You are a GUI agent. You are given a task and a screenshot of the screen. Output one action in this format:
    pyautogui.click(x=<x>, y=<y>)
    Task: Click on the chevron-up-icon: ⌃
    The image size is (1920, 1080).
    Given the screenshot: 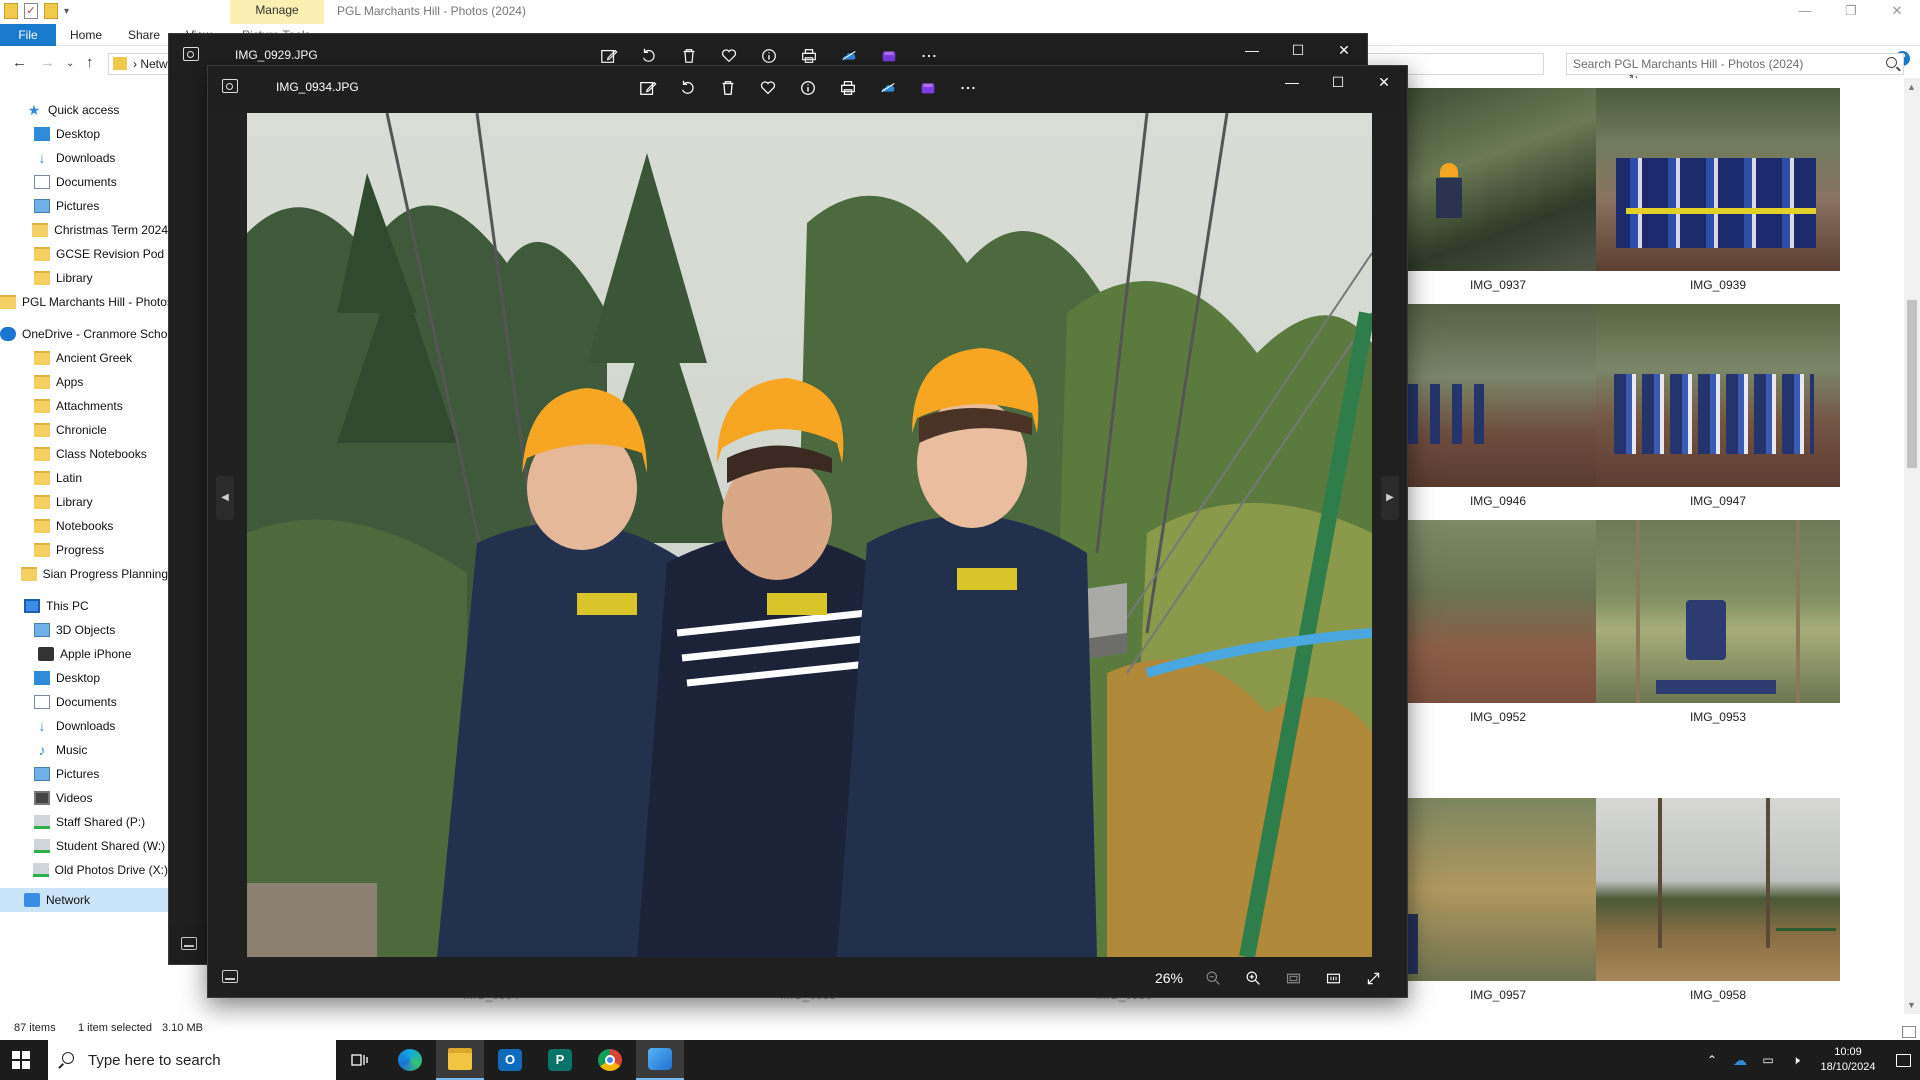 What is the action you would take?
    pyautogui.click(x=1712, y=1060)
    